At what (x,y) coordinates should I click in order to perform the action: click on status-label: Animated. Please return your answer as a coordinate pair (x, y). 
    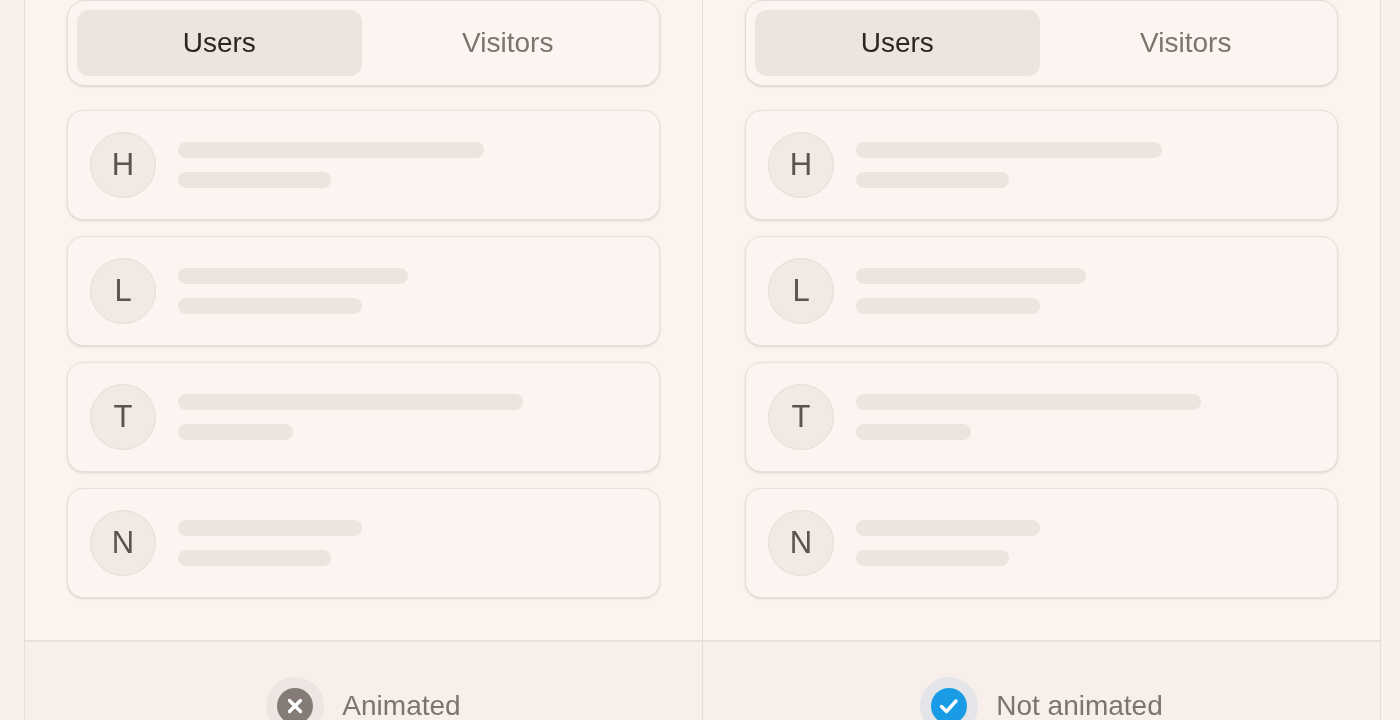
    Looking at the image, I should click on (401, 704).